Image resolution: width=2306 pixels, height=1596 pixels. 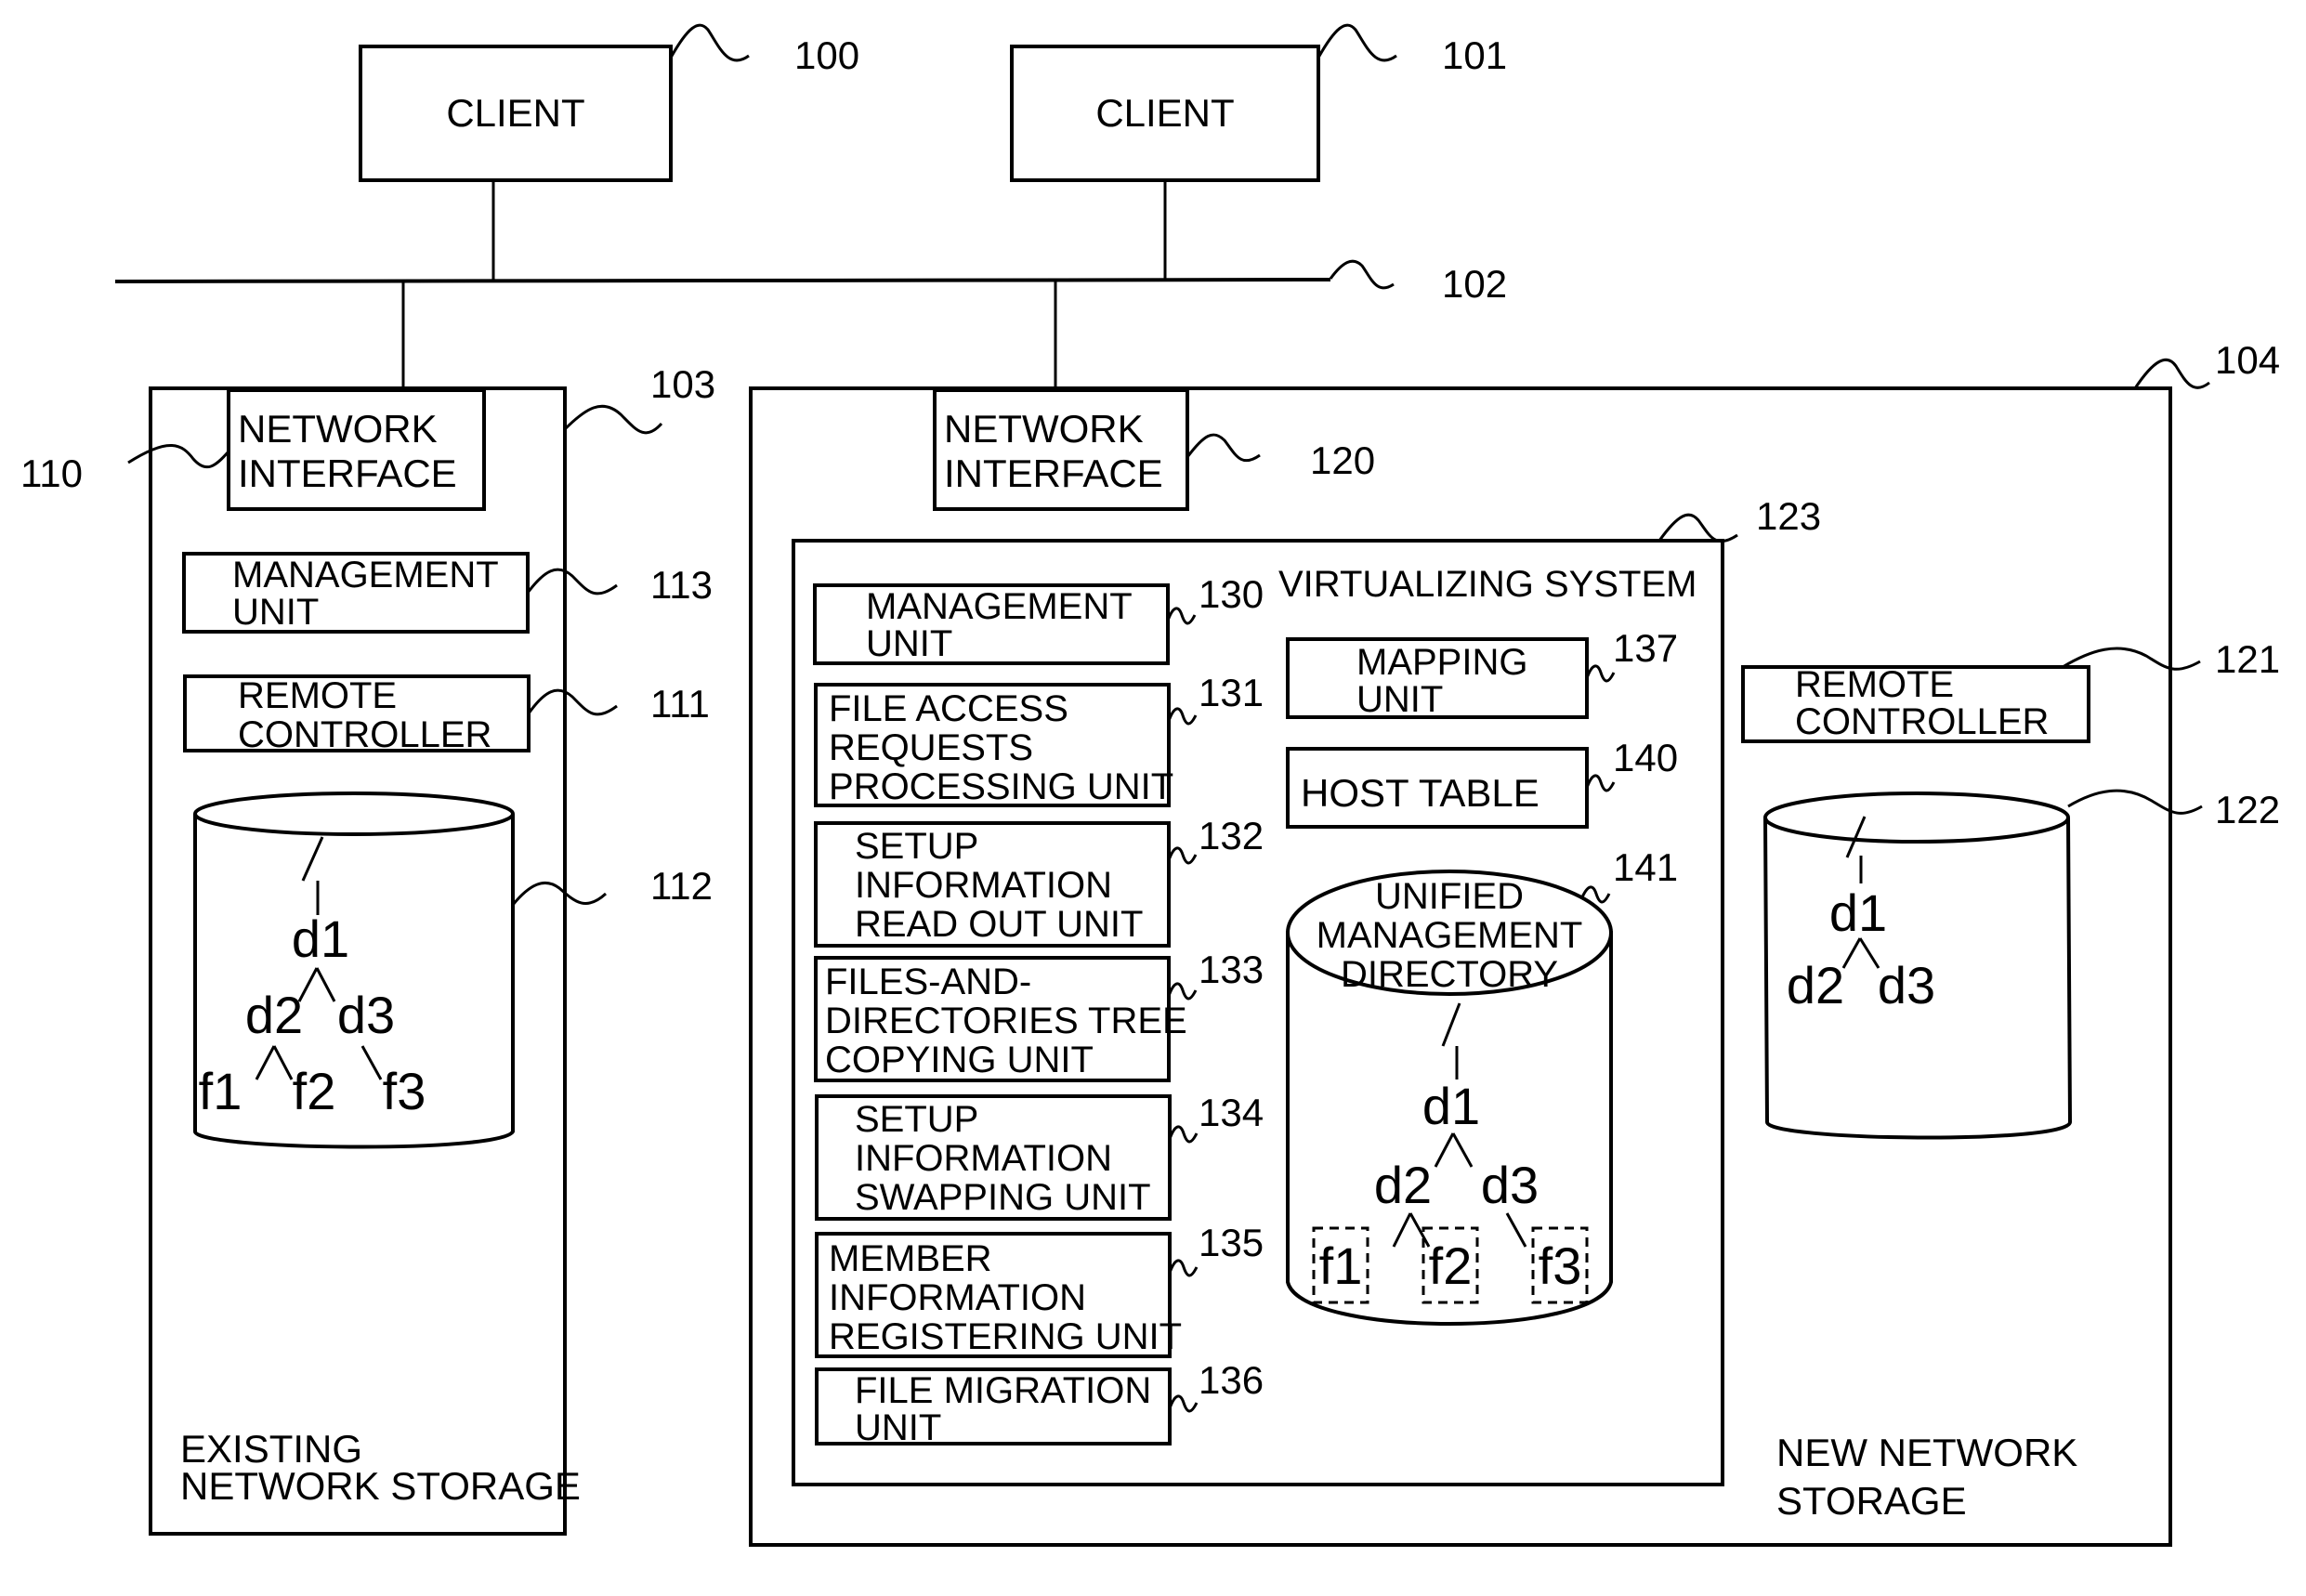 I want to click on directory-label-line3: DIRECTORY, so click(x=1450, y=975).